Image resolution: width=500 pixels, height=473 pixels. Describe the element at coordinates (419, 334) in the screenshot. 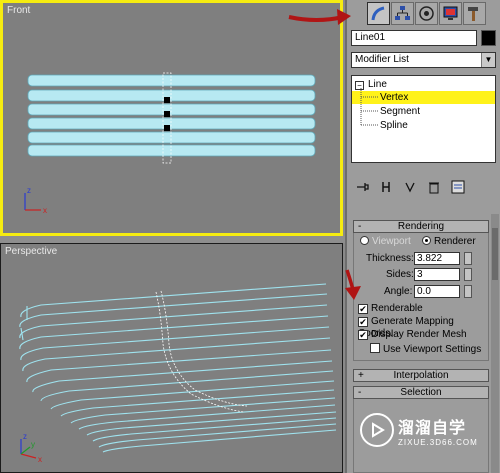

I see `display-mesh-label: Display Render Mesh` at that location.